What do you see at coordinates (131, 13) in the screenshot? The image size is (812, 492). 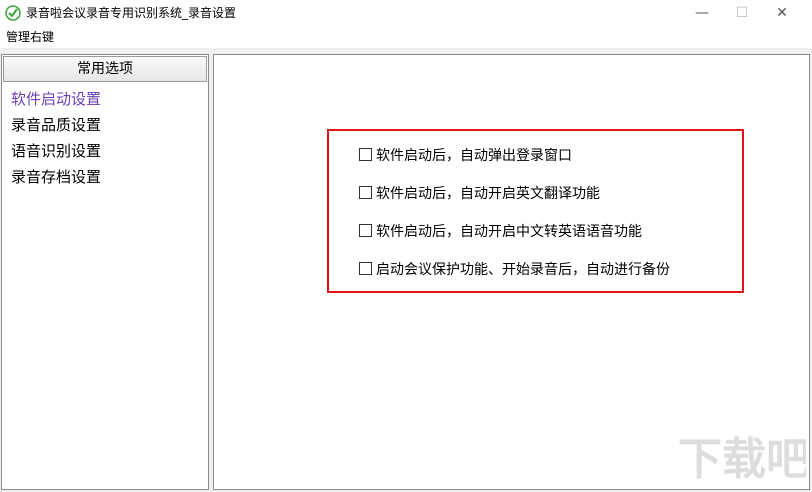 I see `window-title: 录音啦会议录音专用识别系统_录音设置` at bounding box center [131, 13].